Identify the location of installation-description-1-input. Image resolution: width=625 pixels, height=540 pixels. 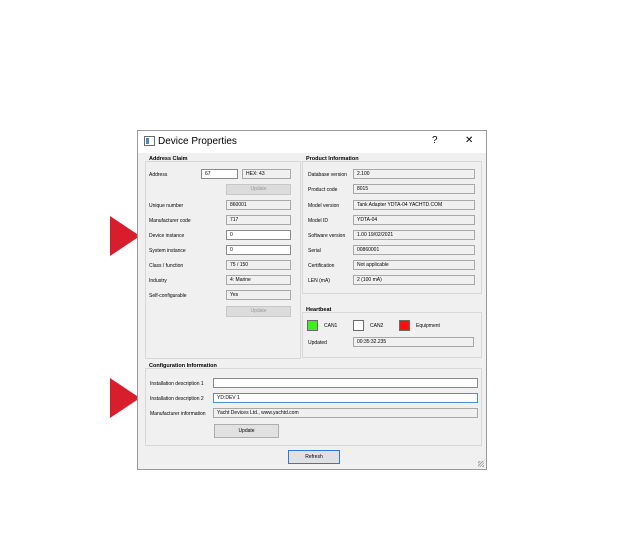
(345, 383).